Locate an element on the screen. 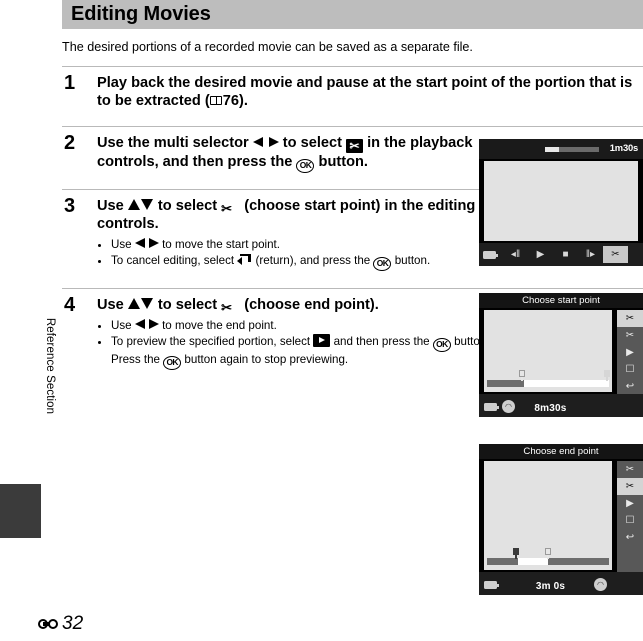 This screenshot has height=641, width=643. chapter-side-tab-marker is located at coordinates (20, 511).